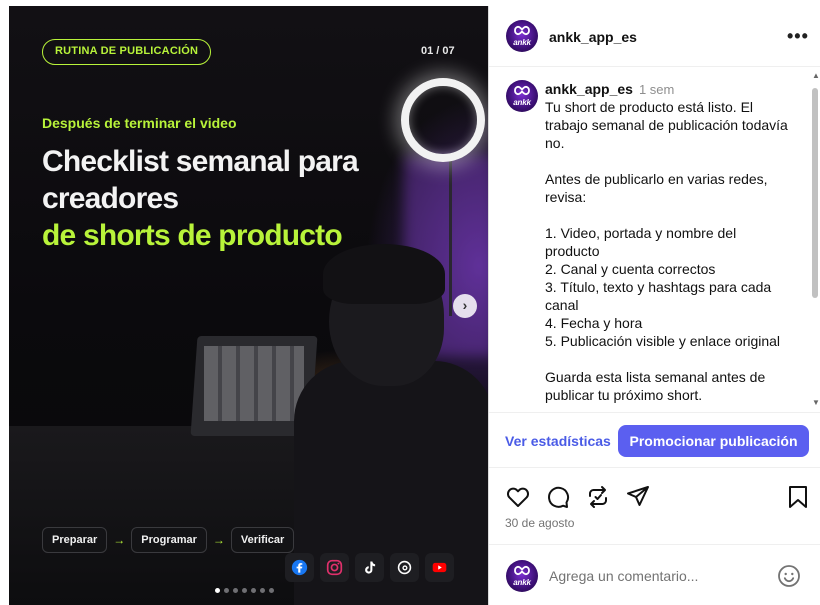 The height and width of the screenshot is (605, 820). I want to click on bookmark-icon, so click(798, 497).